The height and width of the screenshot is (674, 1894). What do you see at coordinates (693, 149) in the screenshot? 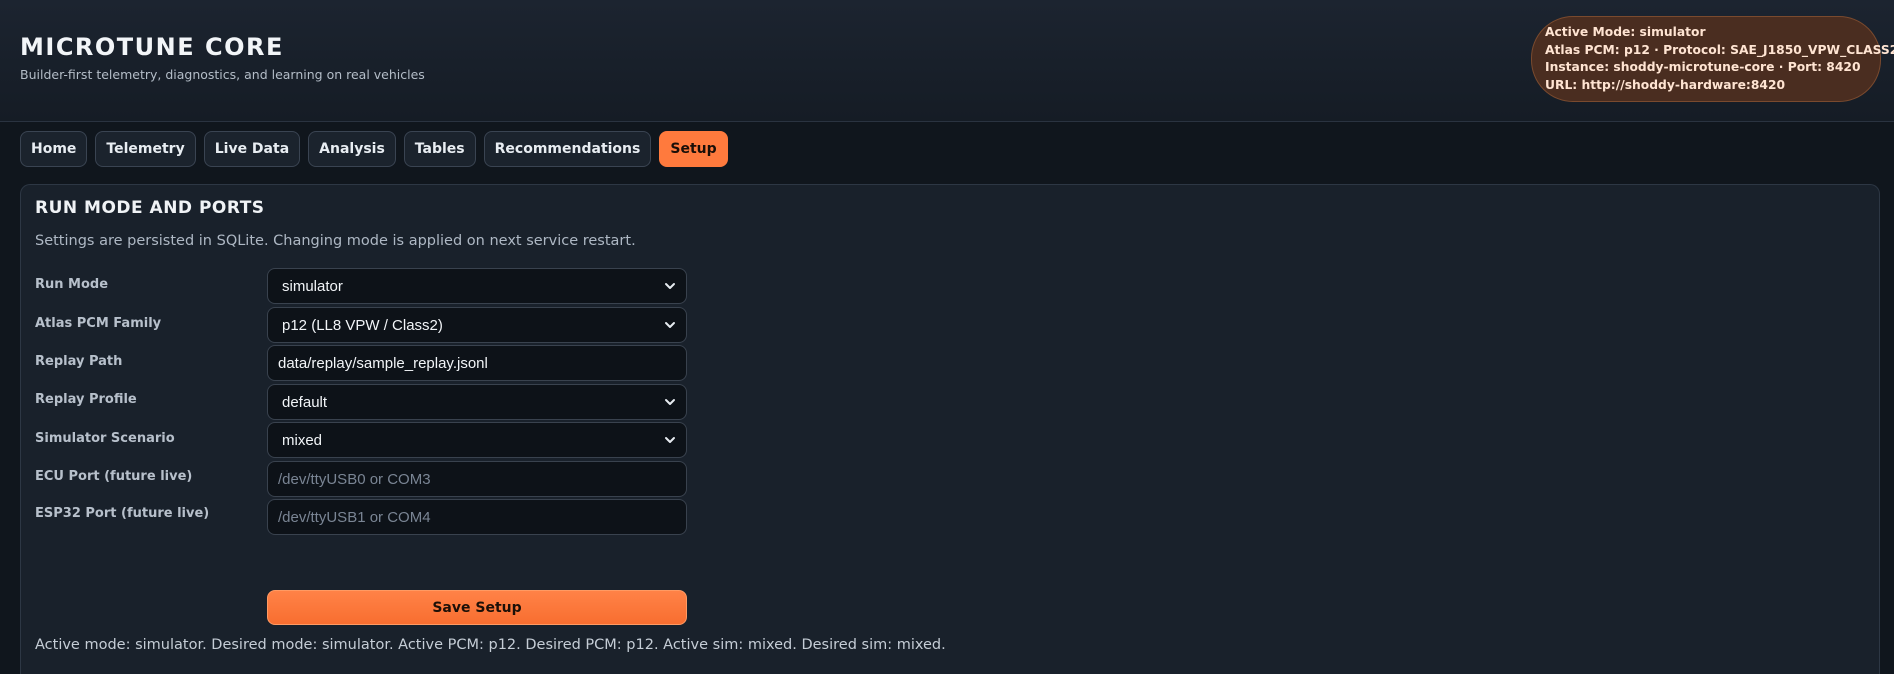
I see `tab-setup: Setup` at bounding box center [693, 149].